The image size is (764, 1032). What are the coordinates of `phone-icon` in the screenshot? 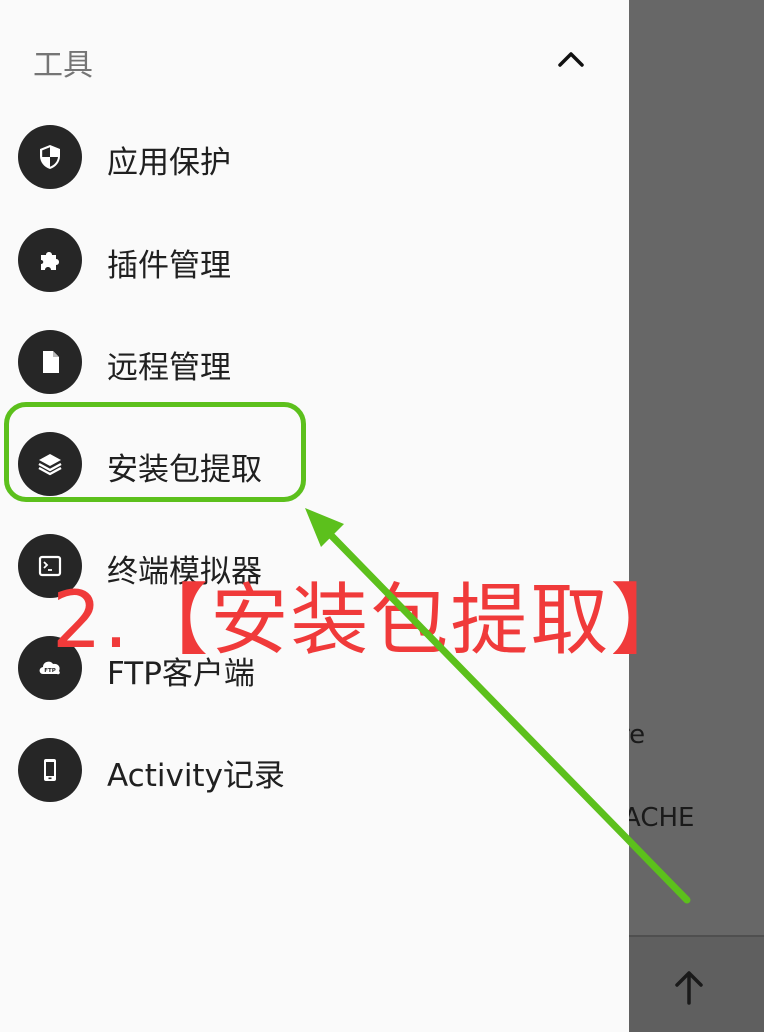 It's located at (50, 770).